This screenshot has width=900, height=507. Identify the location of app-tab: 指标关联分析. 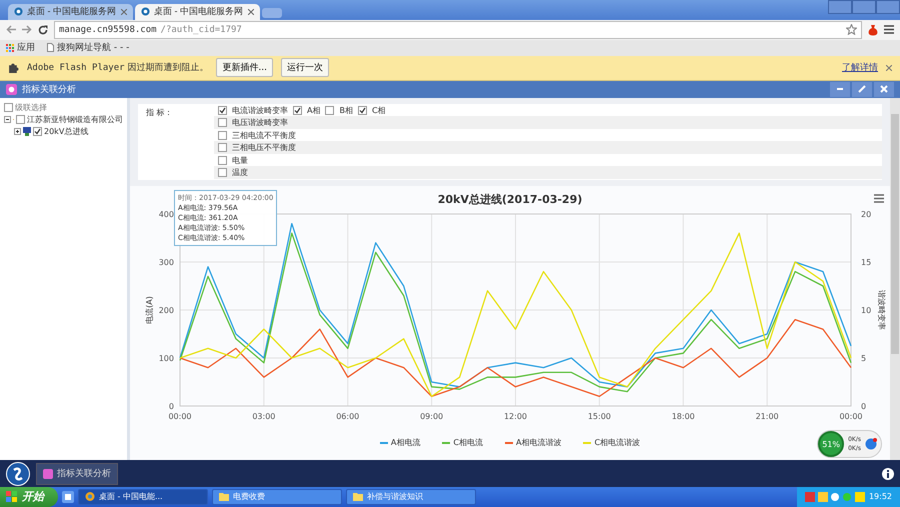
(77, 473).